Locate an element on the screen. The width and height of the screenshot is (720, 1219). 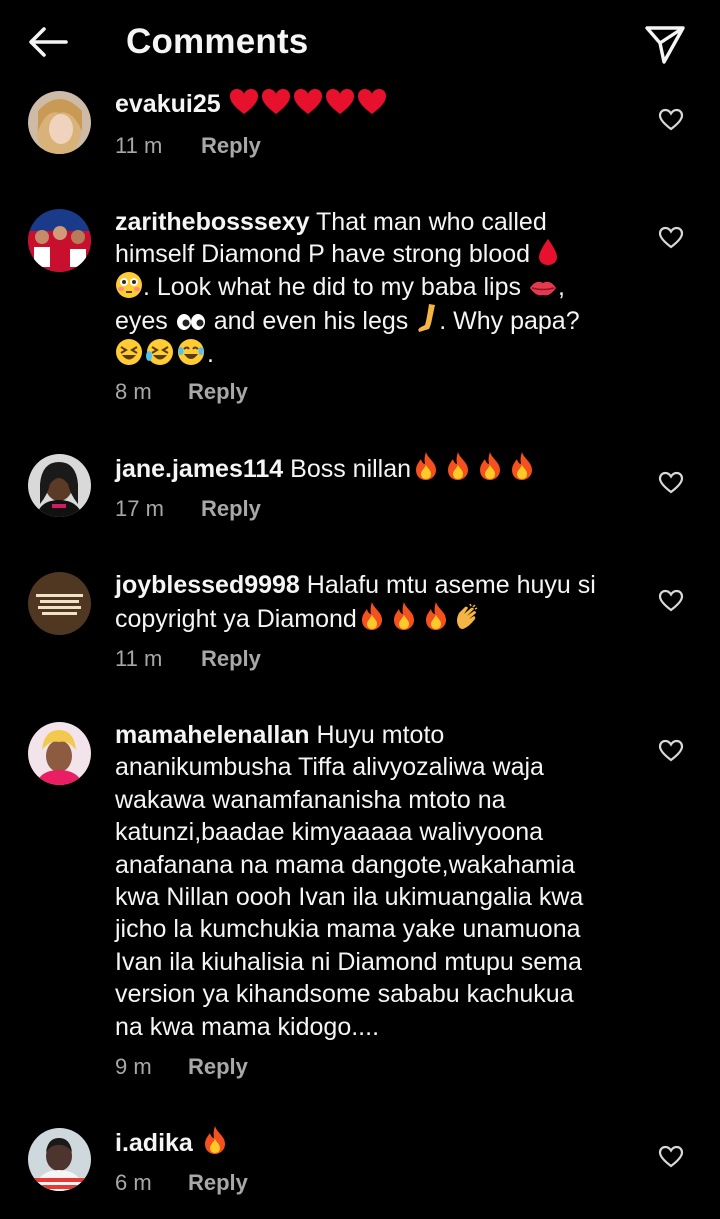
arrow-left-icon is located at coordinates (48, 42).